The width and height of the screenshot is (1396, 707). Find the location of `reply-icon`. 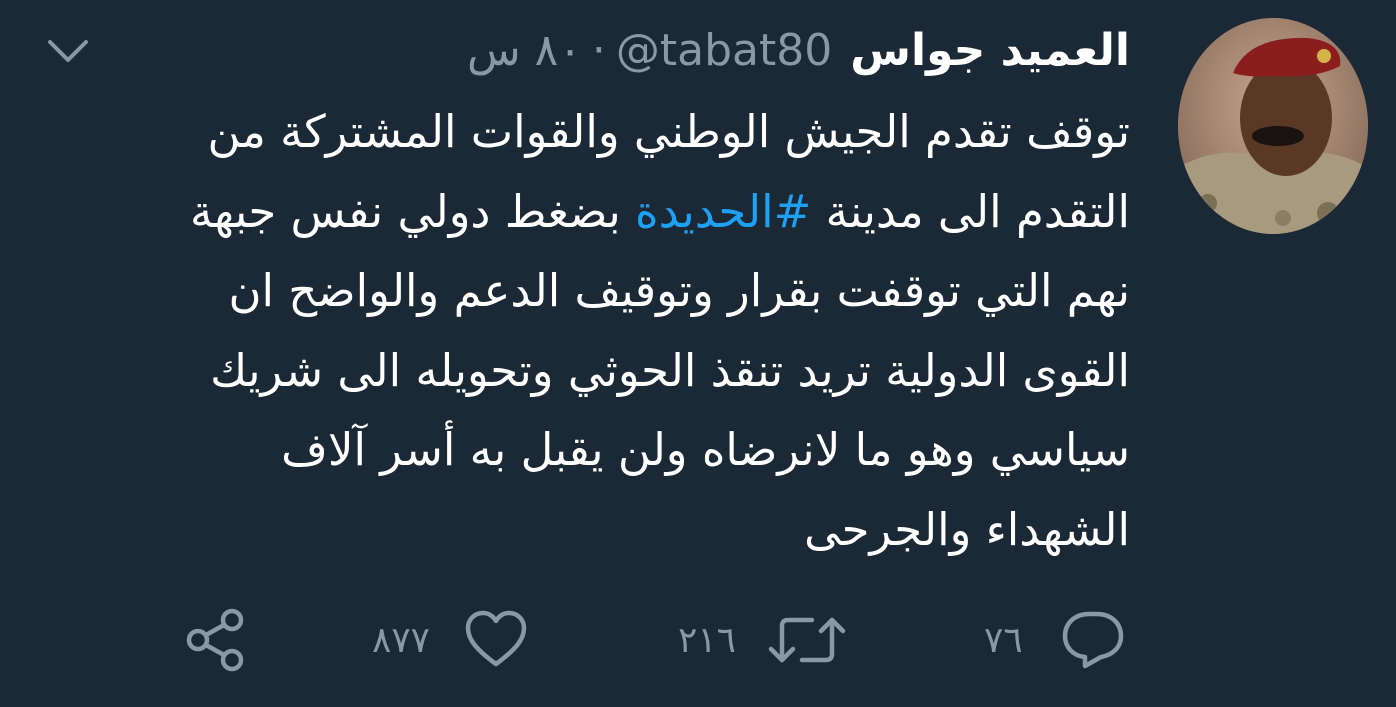

reply-icon is located at coordinates (1092, 640).